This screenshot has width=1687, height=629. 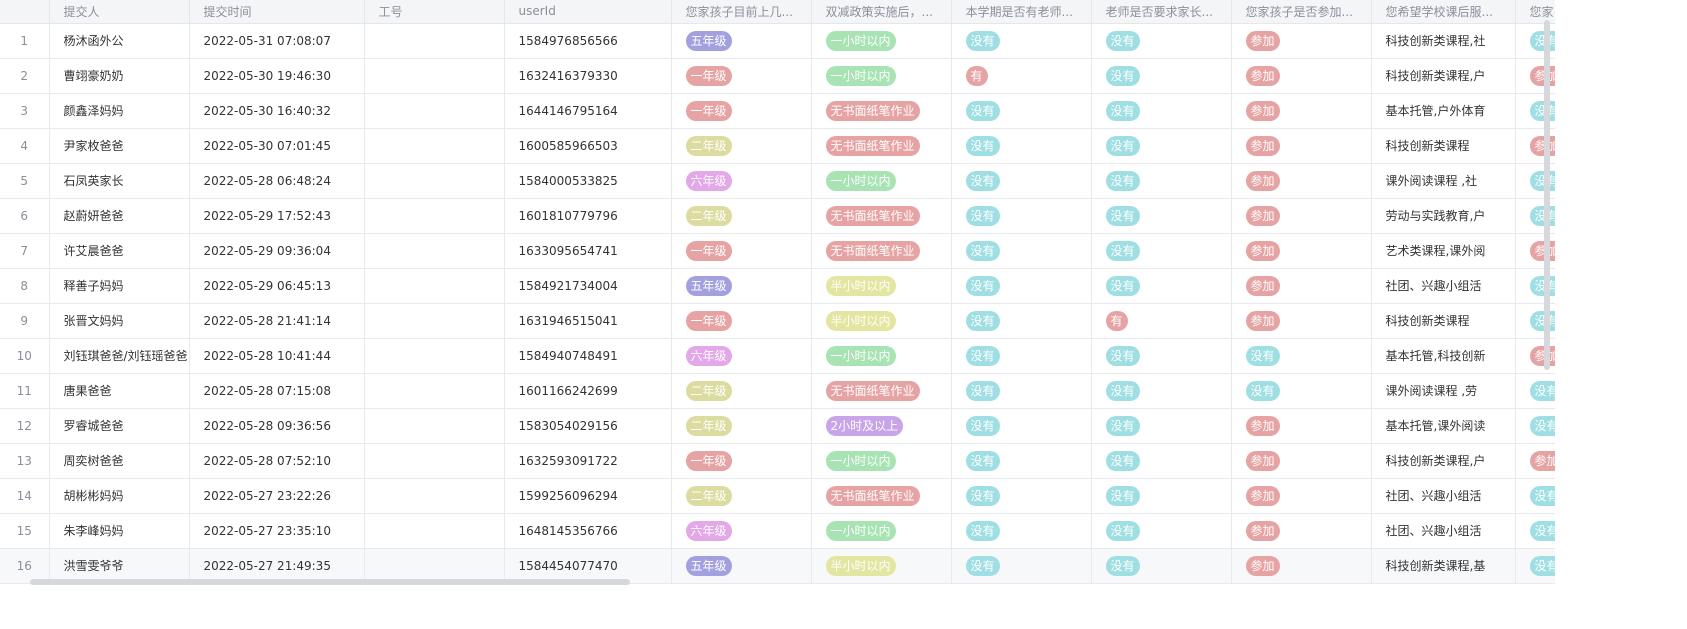 What do you see at coordinates (277, 461) in the screenshot?
I see `cell-time: 2022-05-28 07:52:10` at bounding box center [277, 461].